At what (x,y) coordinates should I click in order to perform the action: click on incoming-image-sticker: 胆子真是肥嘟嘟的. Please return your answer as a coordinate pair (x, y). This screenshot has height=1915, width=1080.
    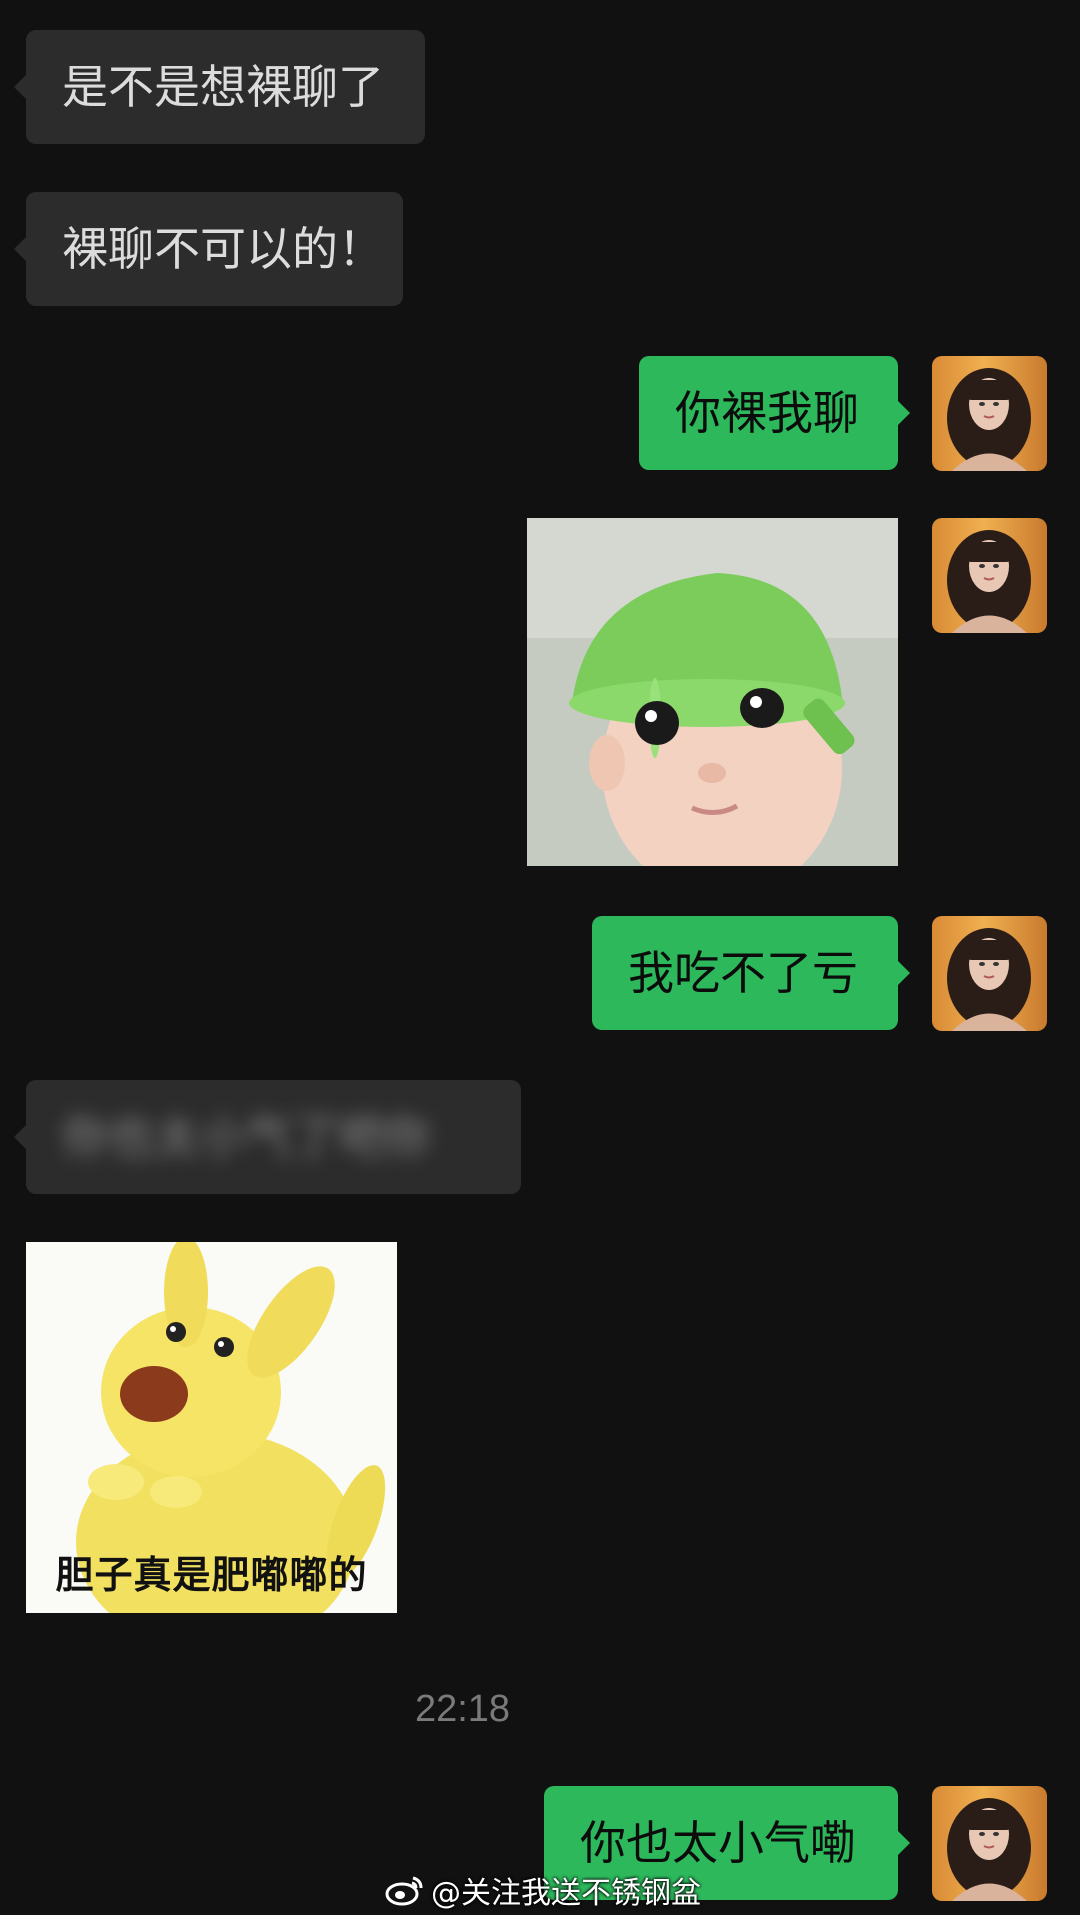
    Looking at the image, I should click on (211, 1427).